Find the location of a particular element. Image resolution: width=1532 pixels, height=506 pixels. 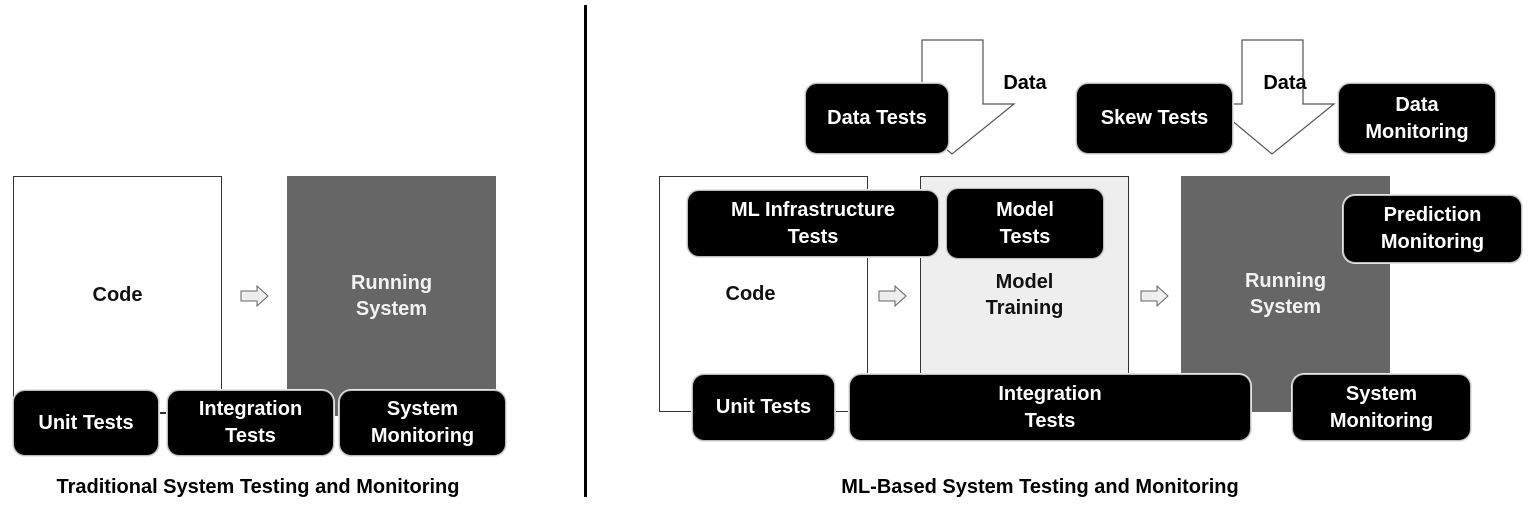

ml-infrastructure-tests: ML Infrastructure Tests is located at coordinates (813, 223).